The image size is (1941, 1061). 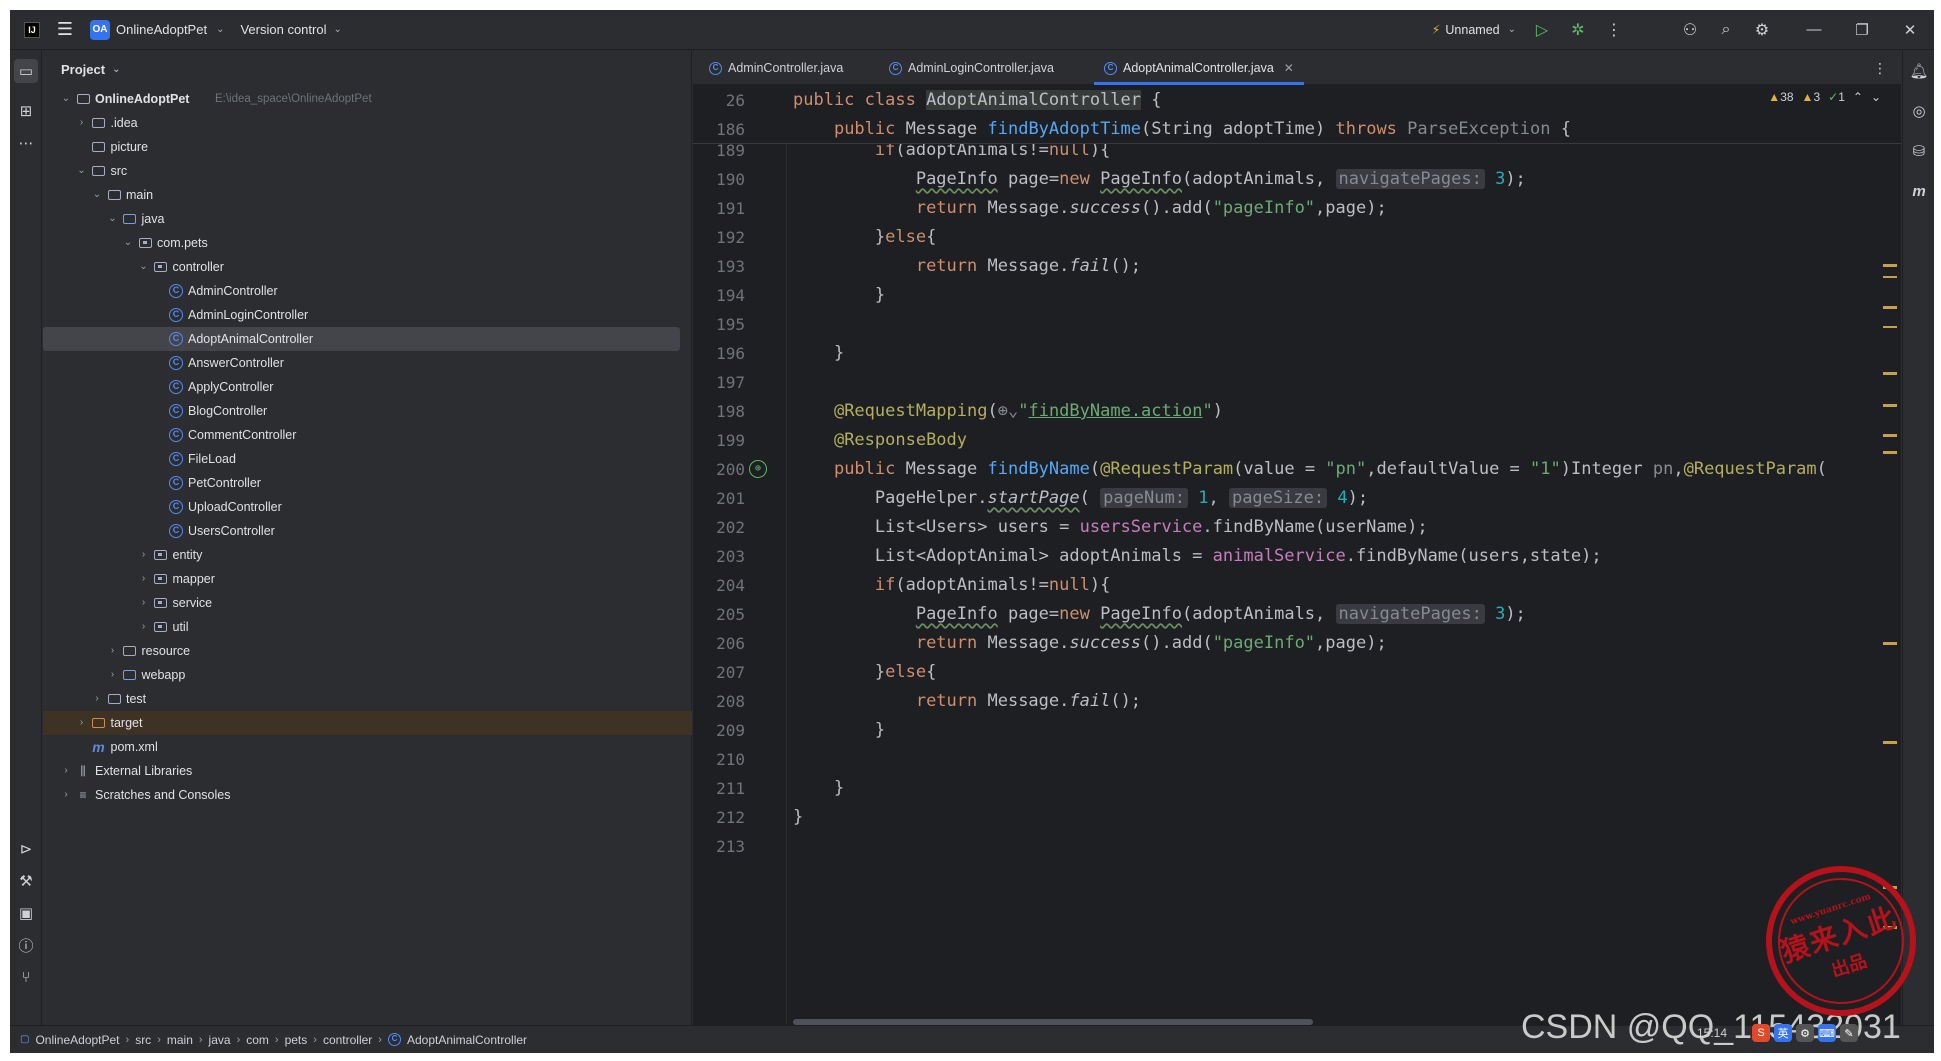 I want to click on web-endpoint-icon: ⊕, so click(x=758, y=469).